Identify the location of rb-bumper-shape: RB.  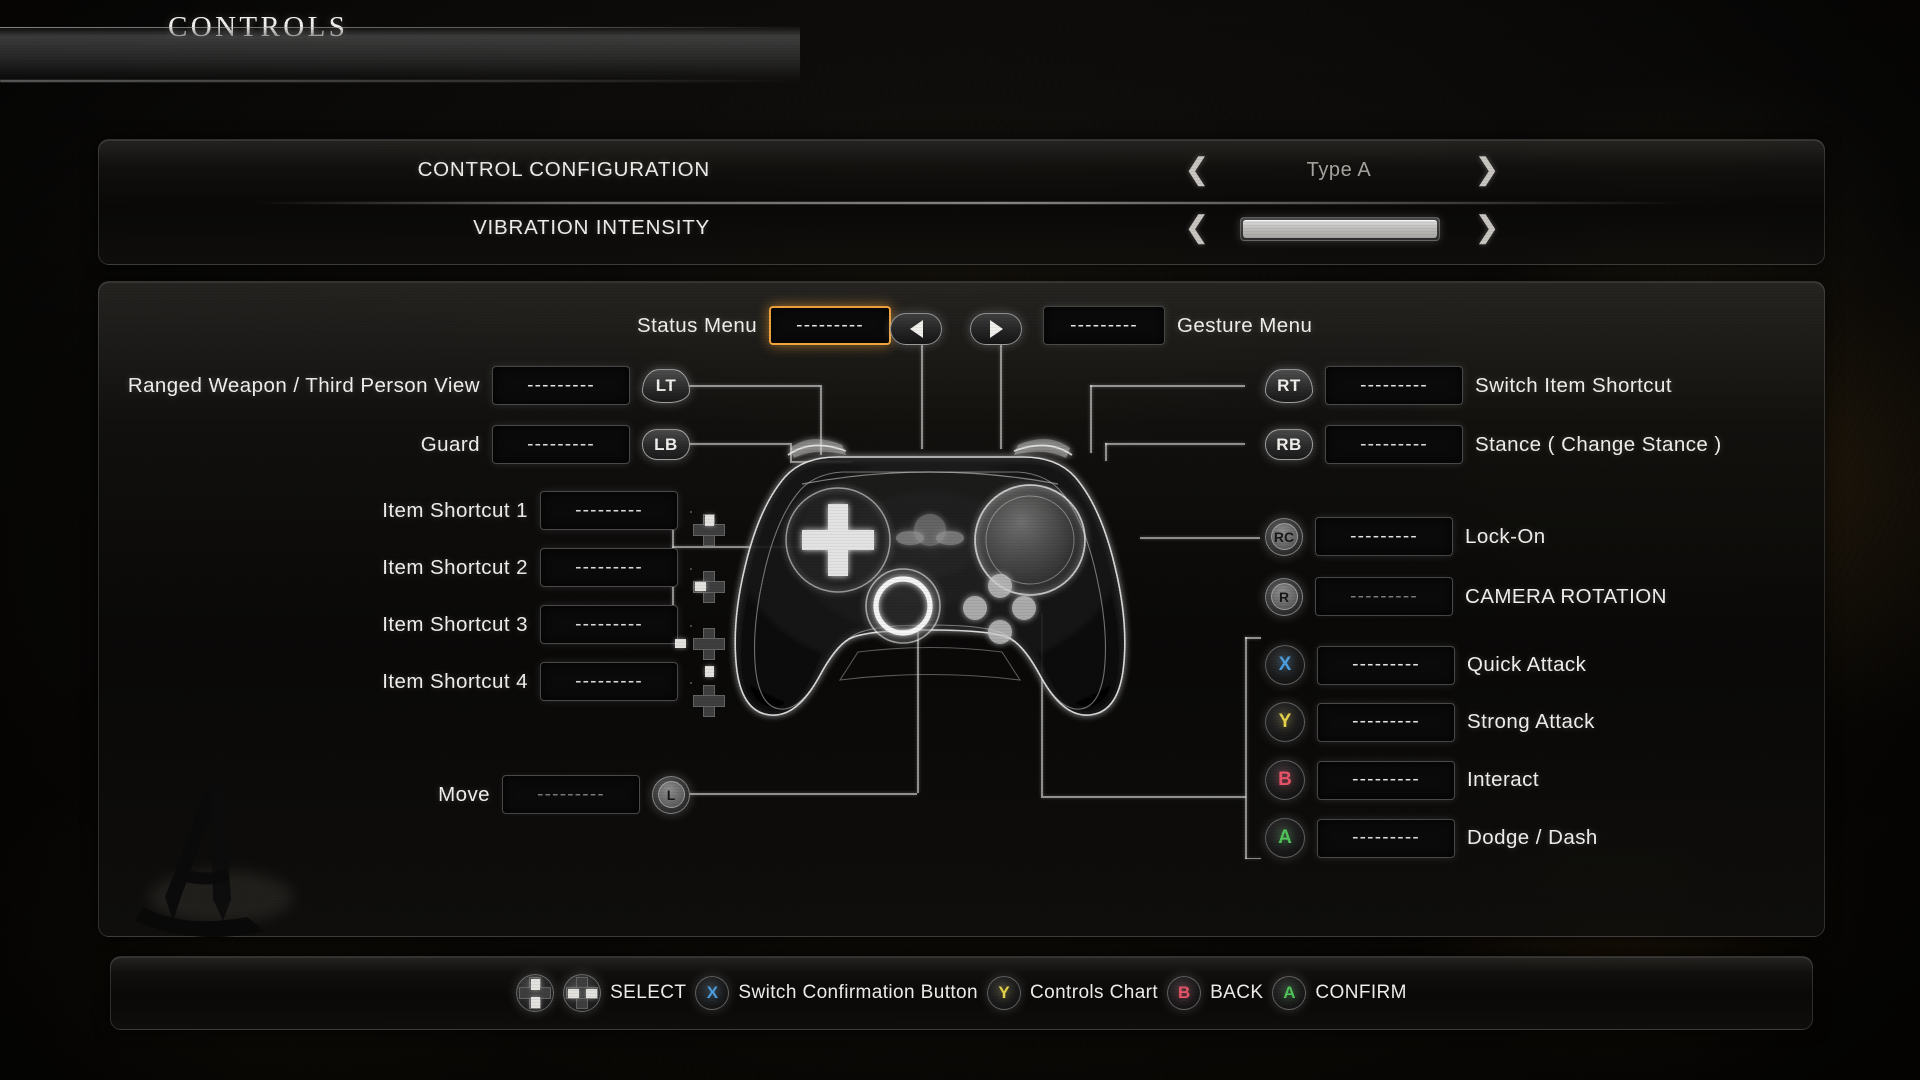
(1289, 444).